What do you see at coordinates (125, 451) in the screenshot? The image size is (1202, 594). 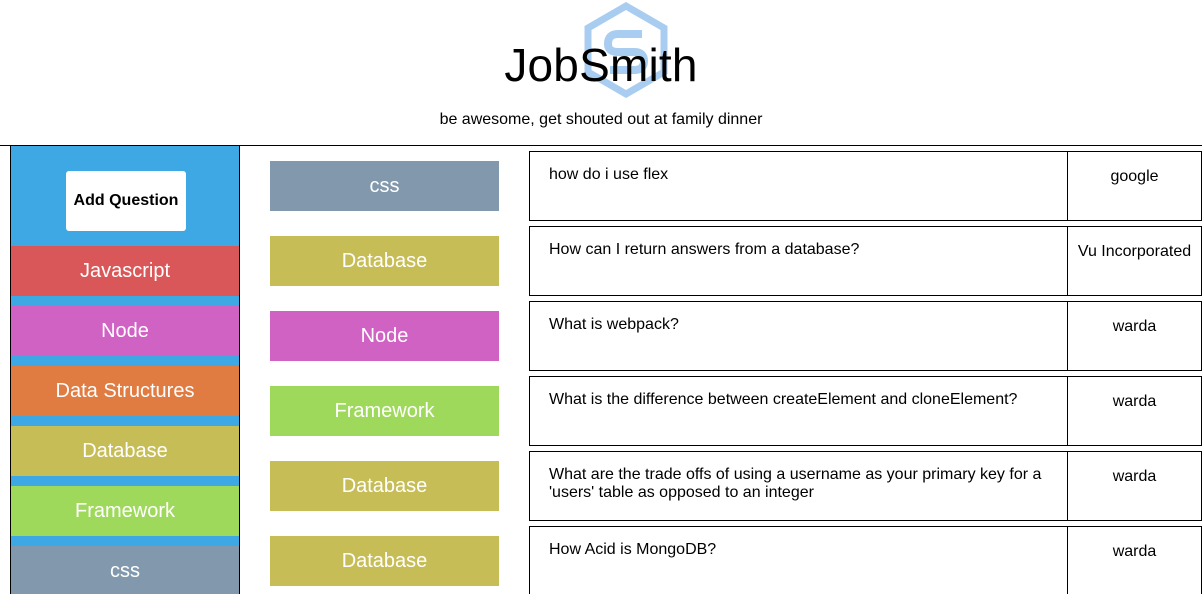 I see `sidebar-item-database: Database` at bounding box center [125, 451].